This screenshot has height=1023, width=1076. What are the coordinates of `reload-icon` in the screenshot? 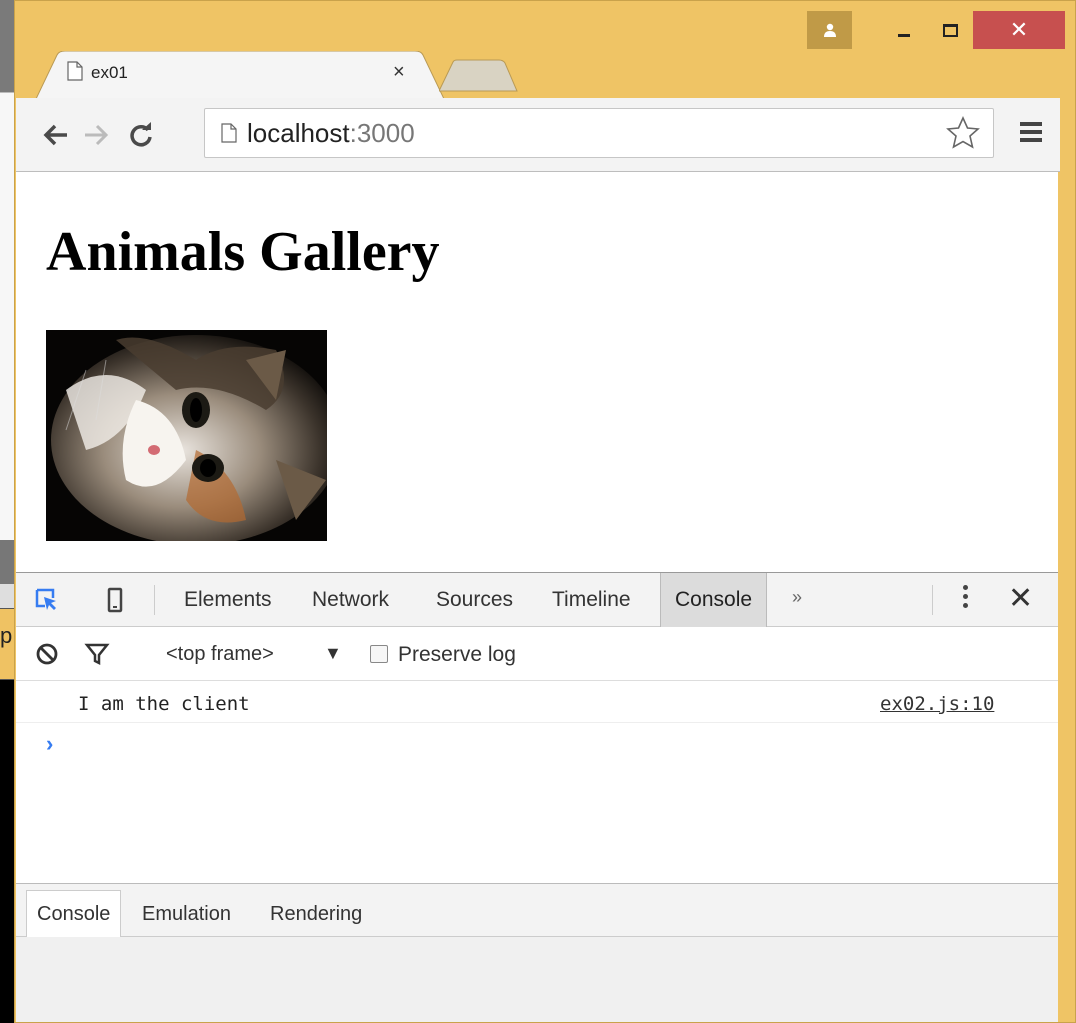 It's located at (141, 134).